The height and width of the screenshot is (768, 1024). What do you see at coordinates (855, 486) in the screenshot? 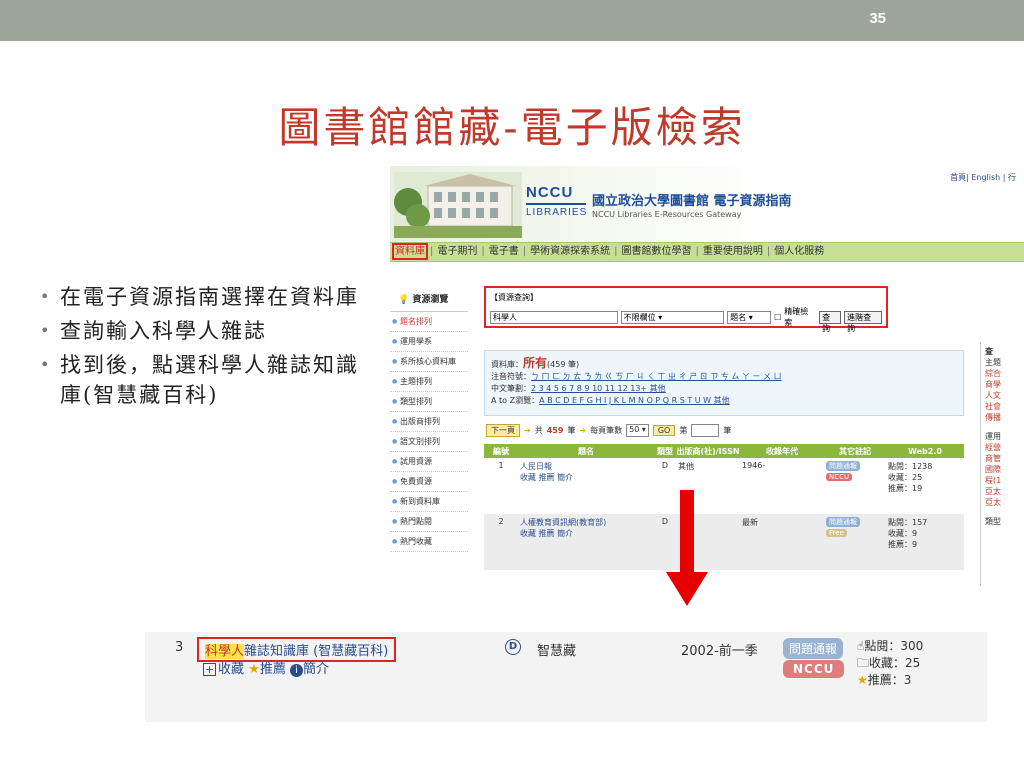
I see `row-notes: 問題通報 NCCU` at bounding box center [855, 486].